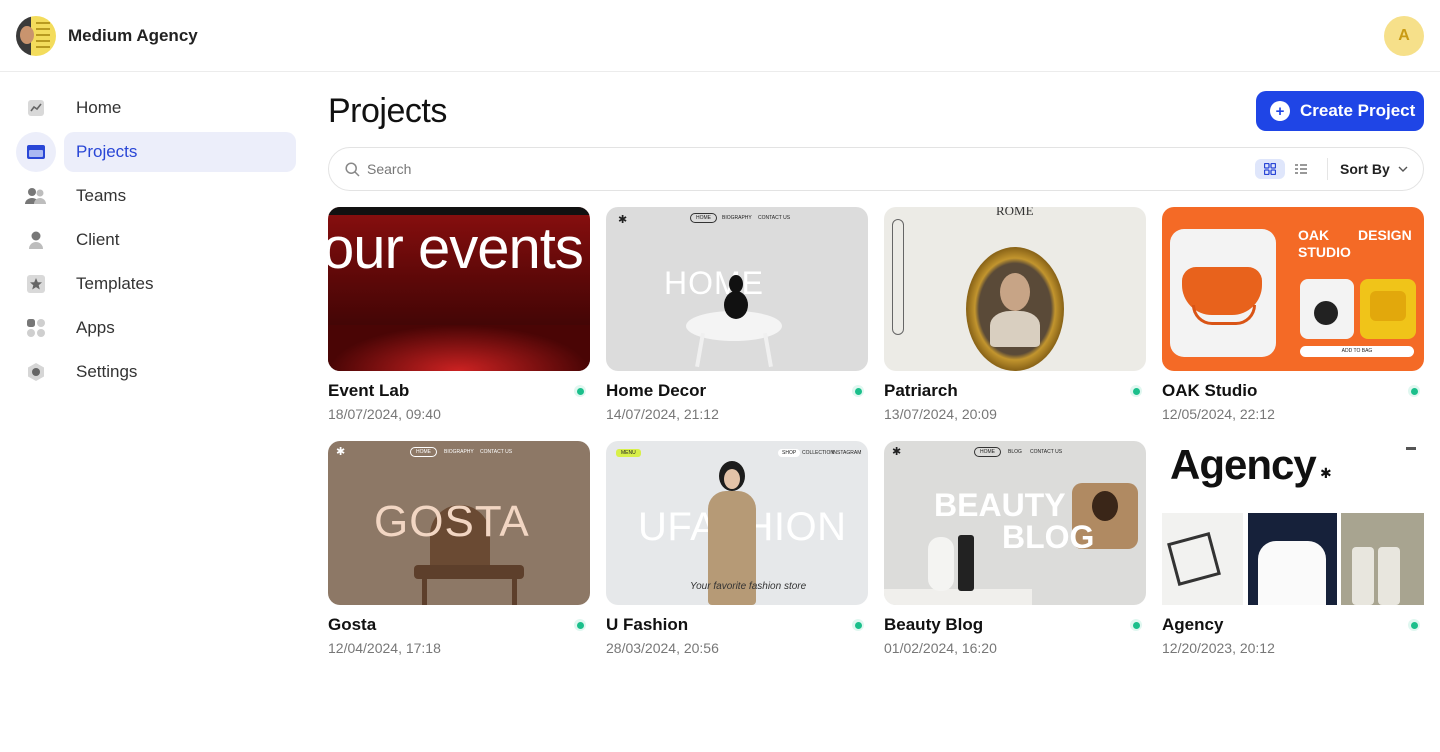  I want to click on project-thumbnail: our events, so click(459, 289).